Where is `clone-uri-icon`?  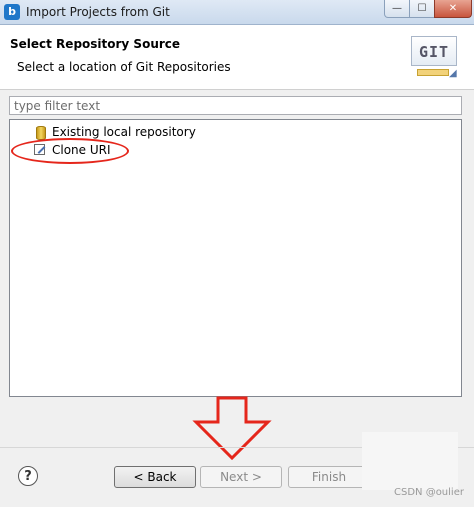 clone-uri-icon is located at coordinates (39, 149).